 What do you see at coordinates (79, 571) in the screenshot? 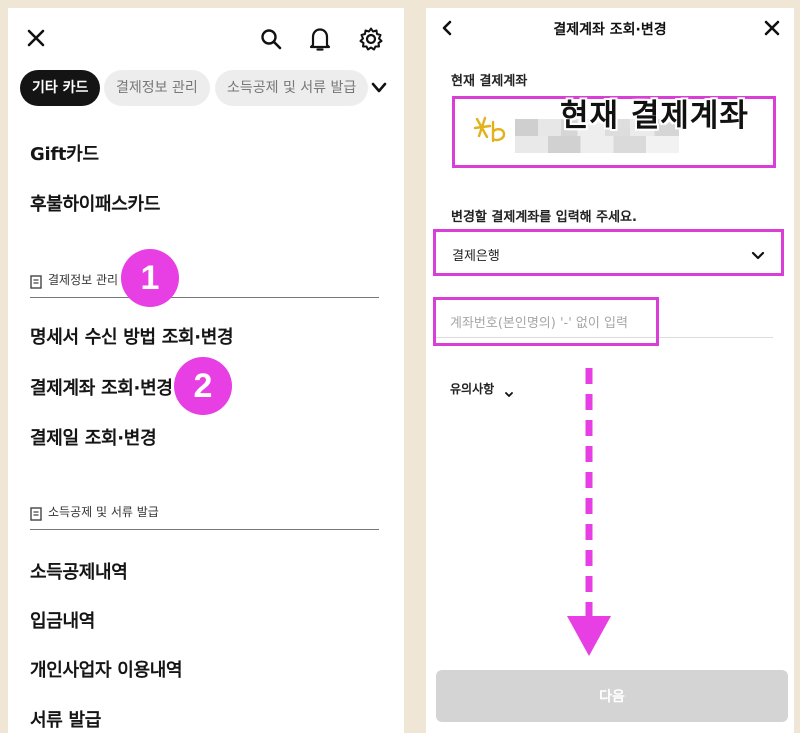
I see `menu-item-tax-deduction: 소득공제내역` at bounding box center [79, 571].